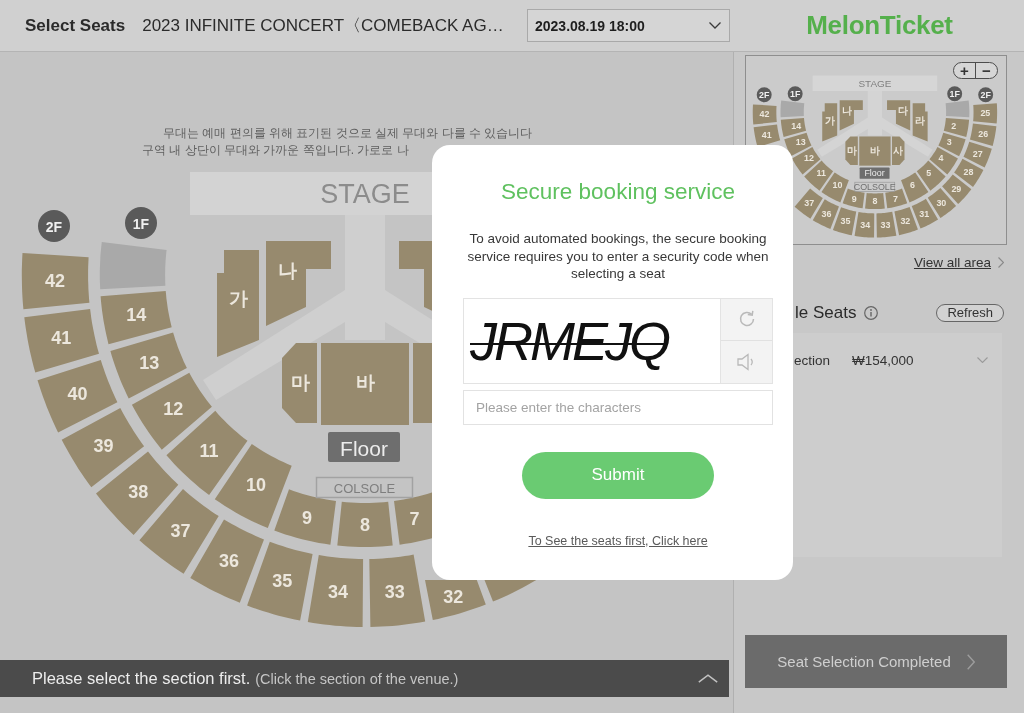  Describe the element at coordinates (899, 115) in the screenshot. I see `minimap-section: 다` at that location.